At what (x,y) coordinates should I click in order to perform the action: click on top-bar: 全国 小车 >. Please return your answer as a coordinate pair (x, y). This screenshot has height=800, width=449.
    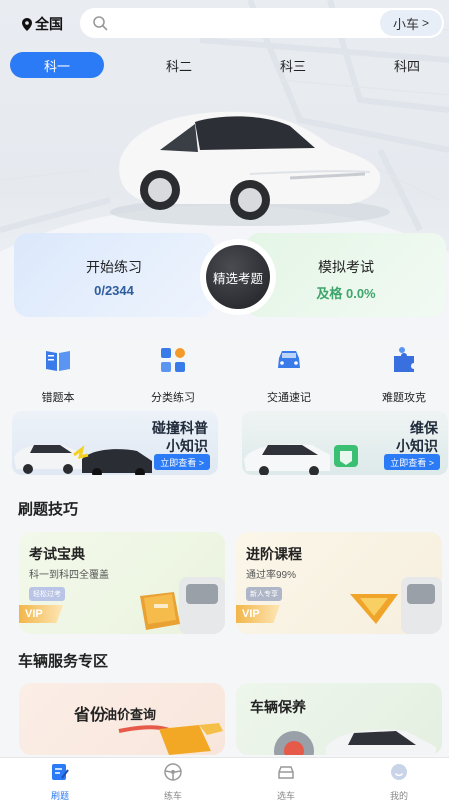
    Looking at the image, I should click on (224, 23).